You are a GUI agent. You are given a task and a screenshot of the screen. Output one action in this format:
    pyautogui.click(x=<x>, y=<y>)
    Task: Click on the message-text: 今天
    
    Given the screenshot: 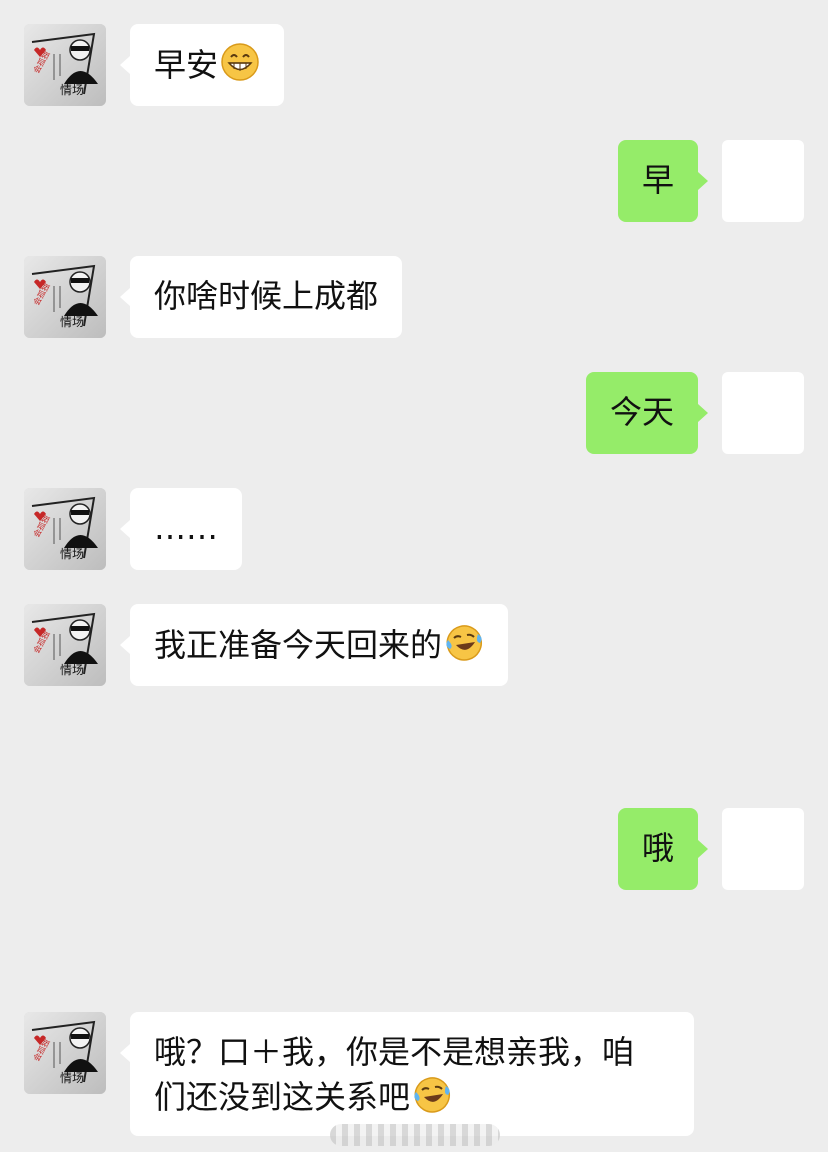 What is the action you would take?
    pyautogui.click(x=641, y=412)
    